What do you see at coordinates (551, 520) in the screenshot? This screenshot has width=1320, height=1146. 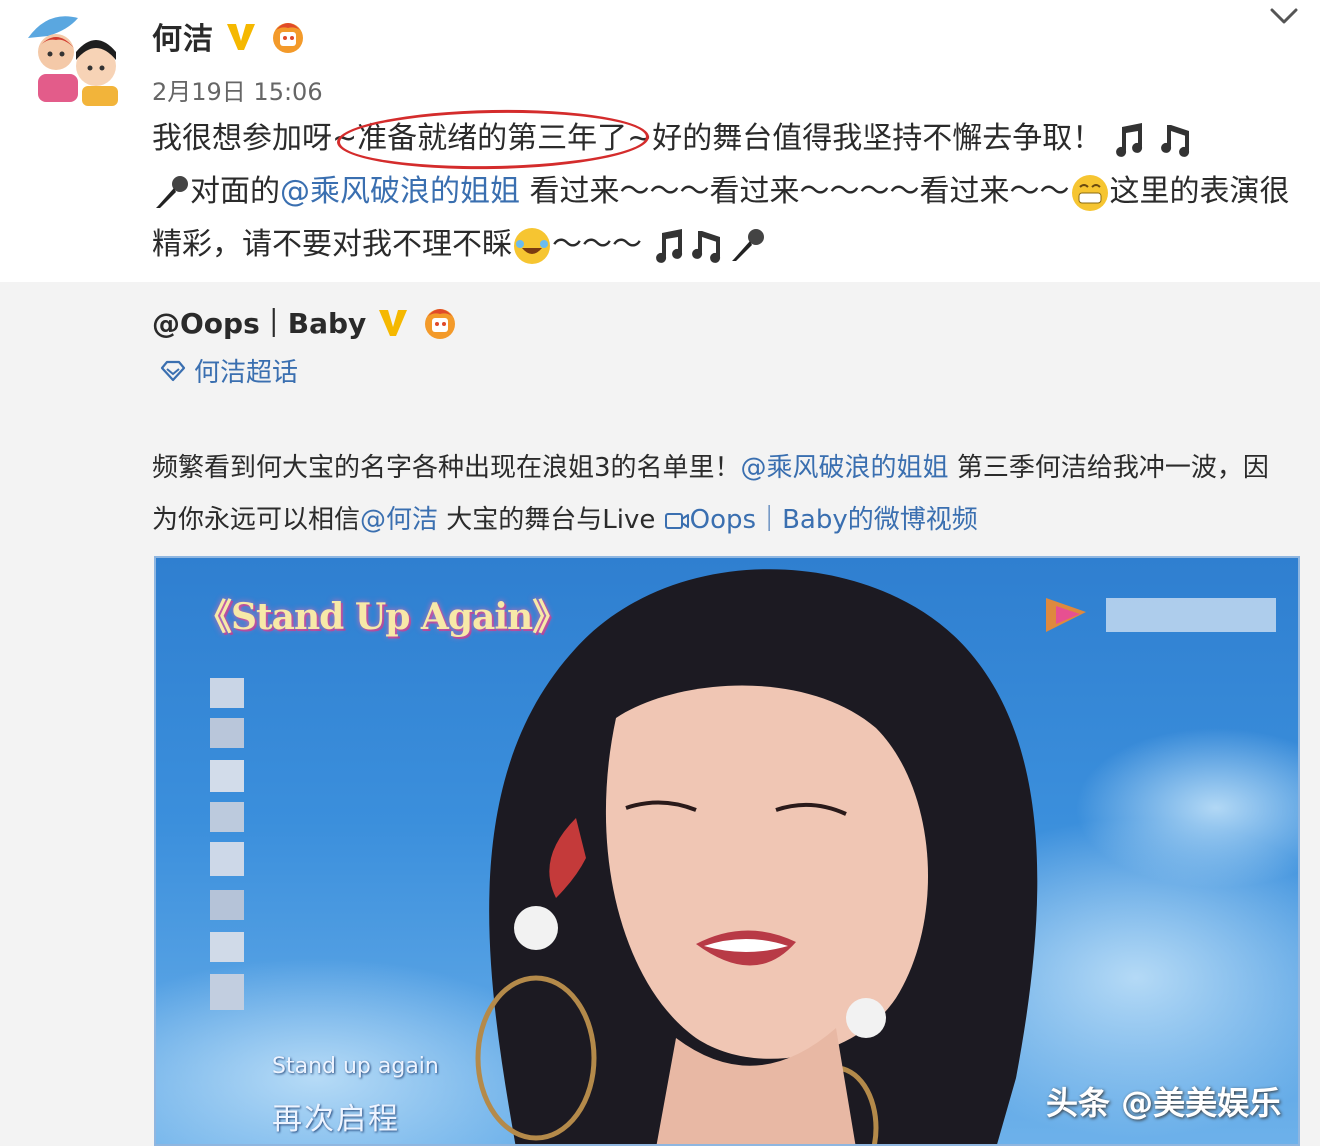 I see `text-segment: 大宝的舞台与Live` at bounding box center [551, 520].